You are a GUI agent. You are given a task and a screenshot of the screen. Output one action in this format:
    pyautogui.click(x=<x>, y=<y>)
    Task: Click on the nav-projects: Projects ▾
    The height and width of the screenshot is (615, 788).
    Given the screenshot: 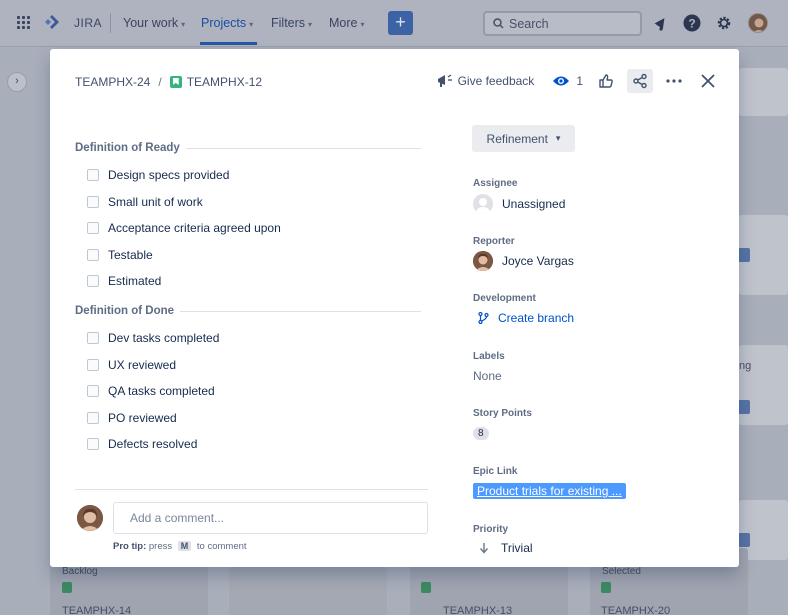 What is the action you would take?
    pyautogui.click(x=227, y=23)
    